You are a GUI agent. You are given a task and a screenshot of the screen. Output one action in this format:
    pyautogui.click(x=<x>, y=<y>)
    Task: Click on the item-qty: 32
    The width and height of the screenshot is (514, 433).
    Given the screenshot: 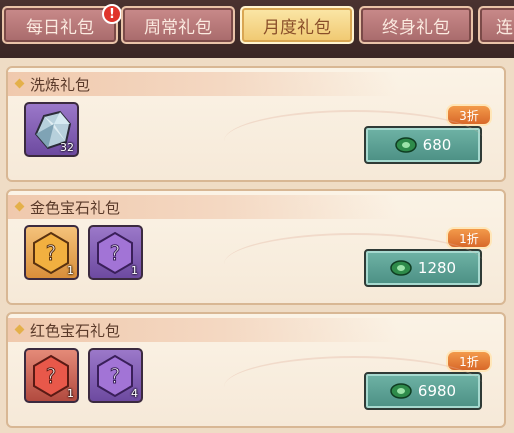 What is the action you would take?
    pyautogui.click(x=67, y=147)
    